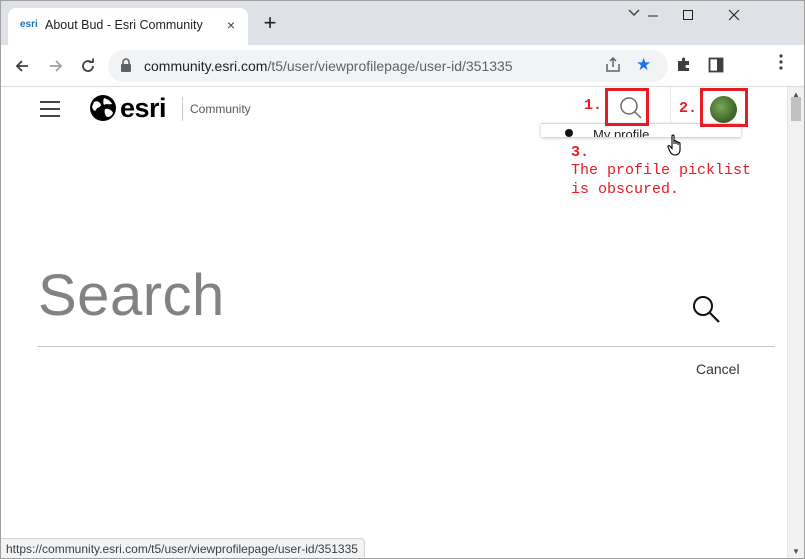 The width and height of the screenshot is (805, 559). What do you see at coordinates (796, 551) in the screenshot?
I see `scroll-down-arrow-icon: ▼` at bounding box center [796, 551].